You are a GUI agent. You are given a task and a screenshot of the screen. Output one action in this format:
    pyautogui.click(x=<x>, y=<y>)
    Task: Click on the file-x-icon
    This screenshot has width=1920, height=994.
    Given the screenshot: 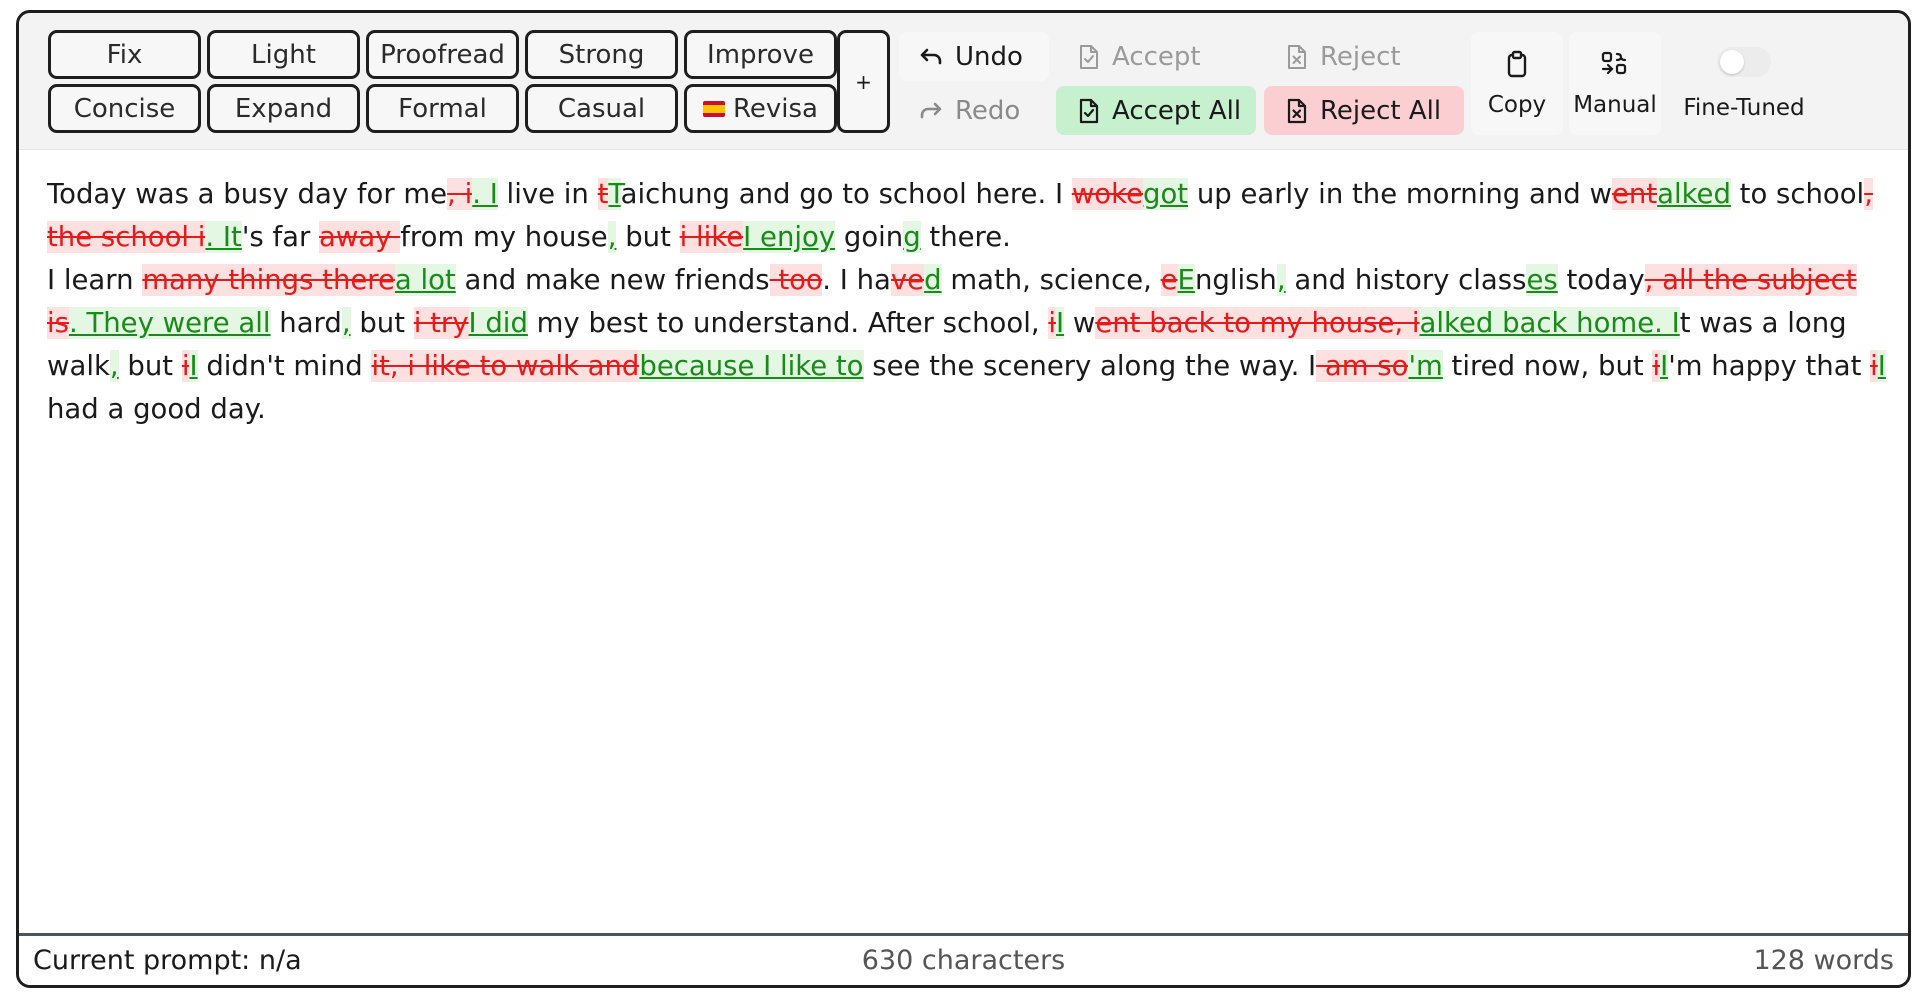 What is the action you would take?
    pyautogui.click(x=1297, y=56)
    